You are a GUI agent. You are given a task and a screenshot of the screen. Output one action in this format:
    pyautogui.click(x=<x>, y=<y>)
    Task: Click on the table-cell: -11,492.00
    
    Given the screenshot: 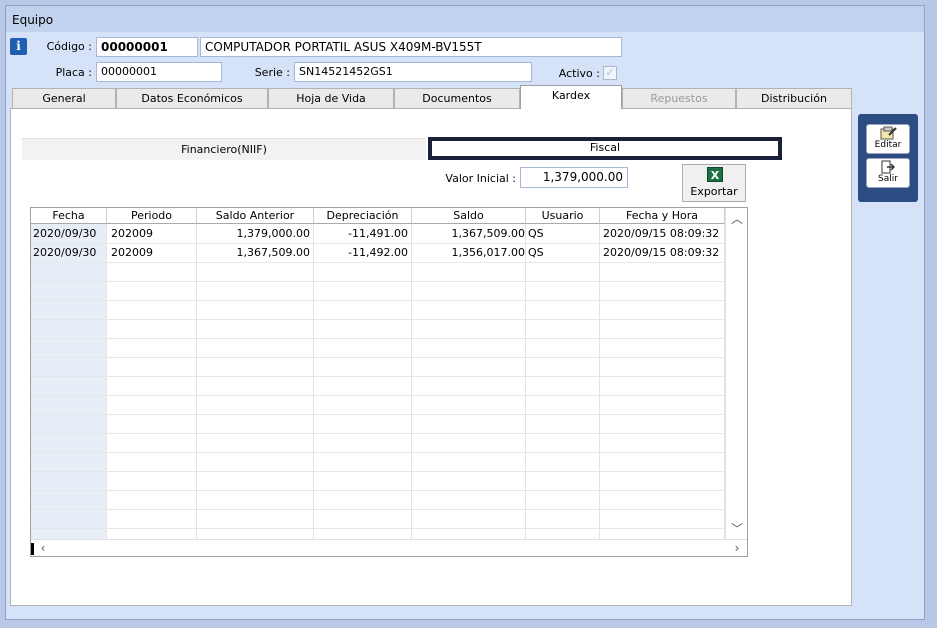 What is the action you would take?
    pyautogui.click(x=362, y=252)
    